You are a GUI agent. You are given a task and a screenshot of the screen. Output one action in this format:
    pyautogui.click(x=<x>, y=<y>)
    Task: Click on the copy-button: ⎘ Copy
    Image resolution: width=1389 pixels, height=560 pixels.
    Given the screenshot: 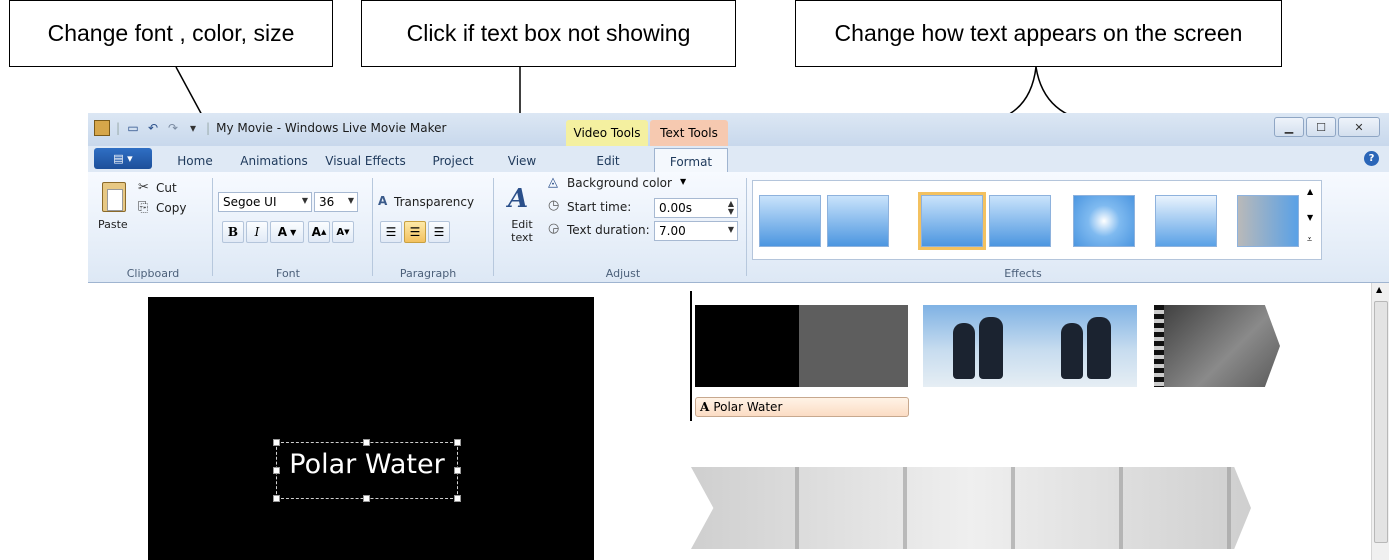 What is the action you would take?
    pyautogui.click(x=168, y=209)
    